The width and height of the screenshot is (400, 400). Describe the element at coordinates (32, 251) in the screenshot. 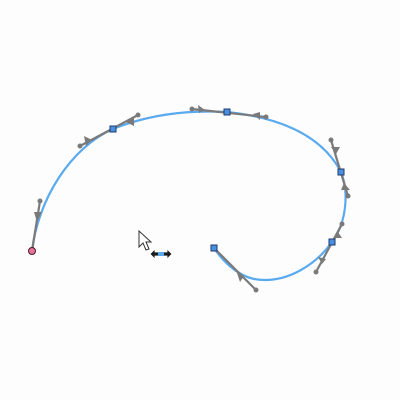

I see `start-node` at that location.